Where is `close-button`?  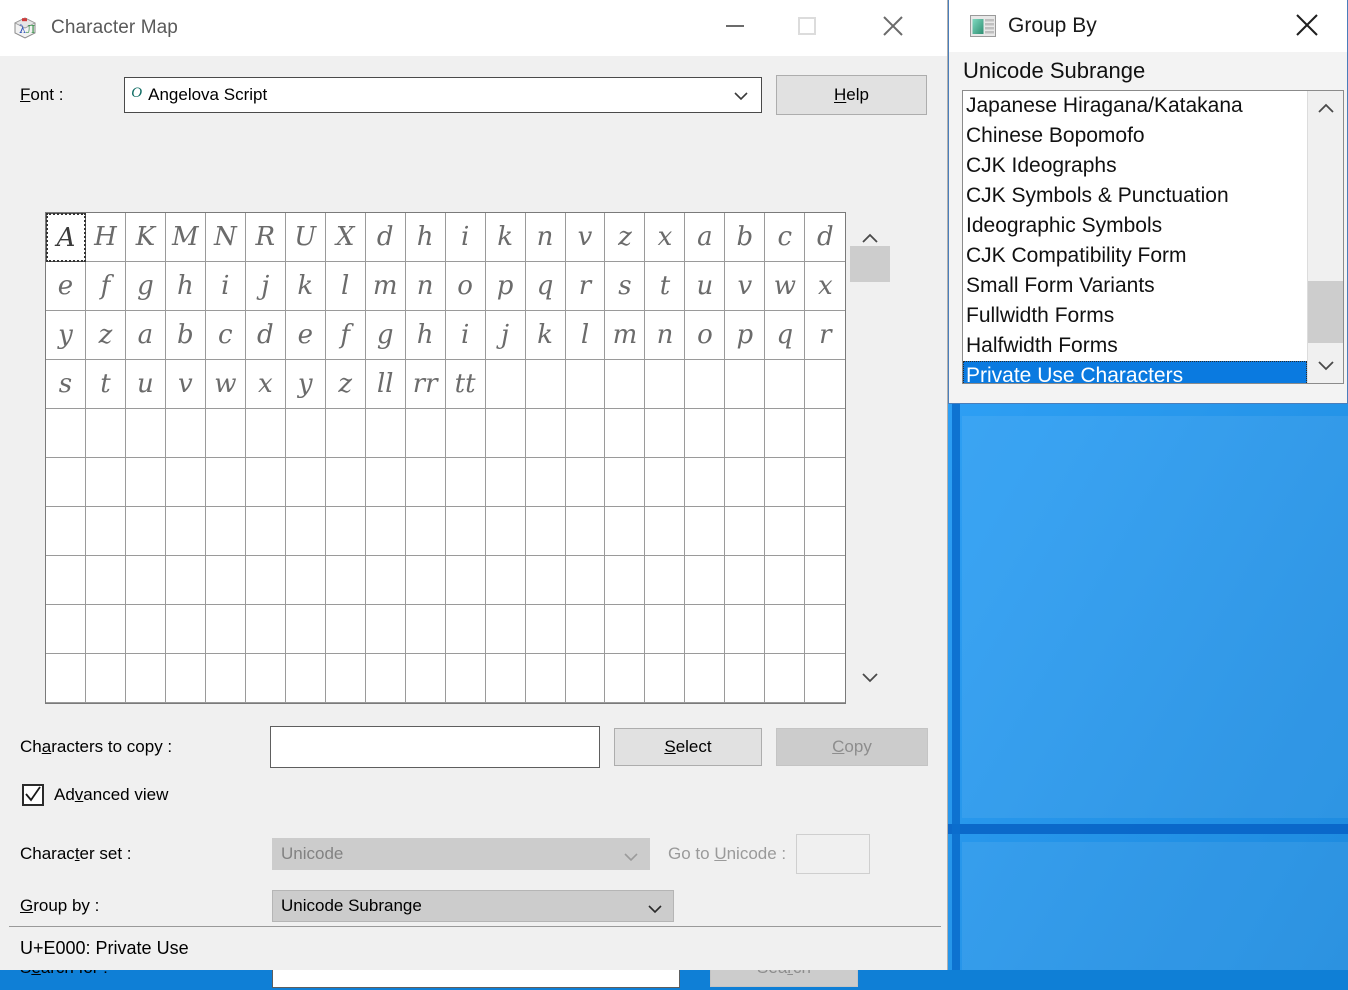 close-button is located at coordinates (893, 26).